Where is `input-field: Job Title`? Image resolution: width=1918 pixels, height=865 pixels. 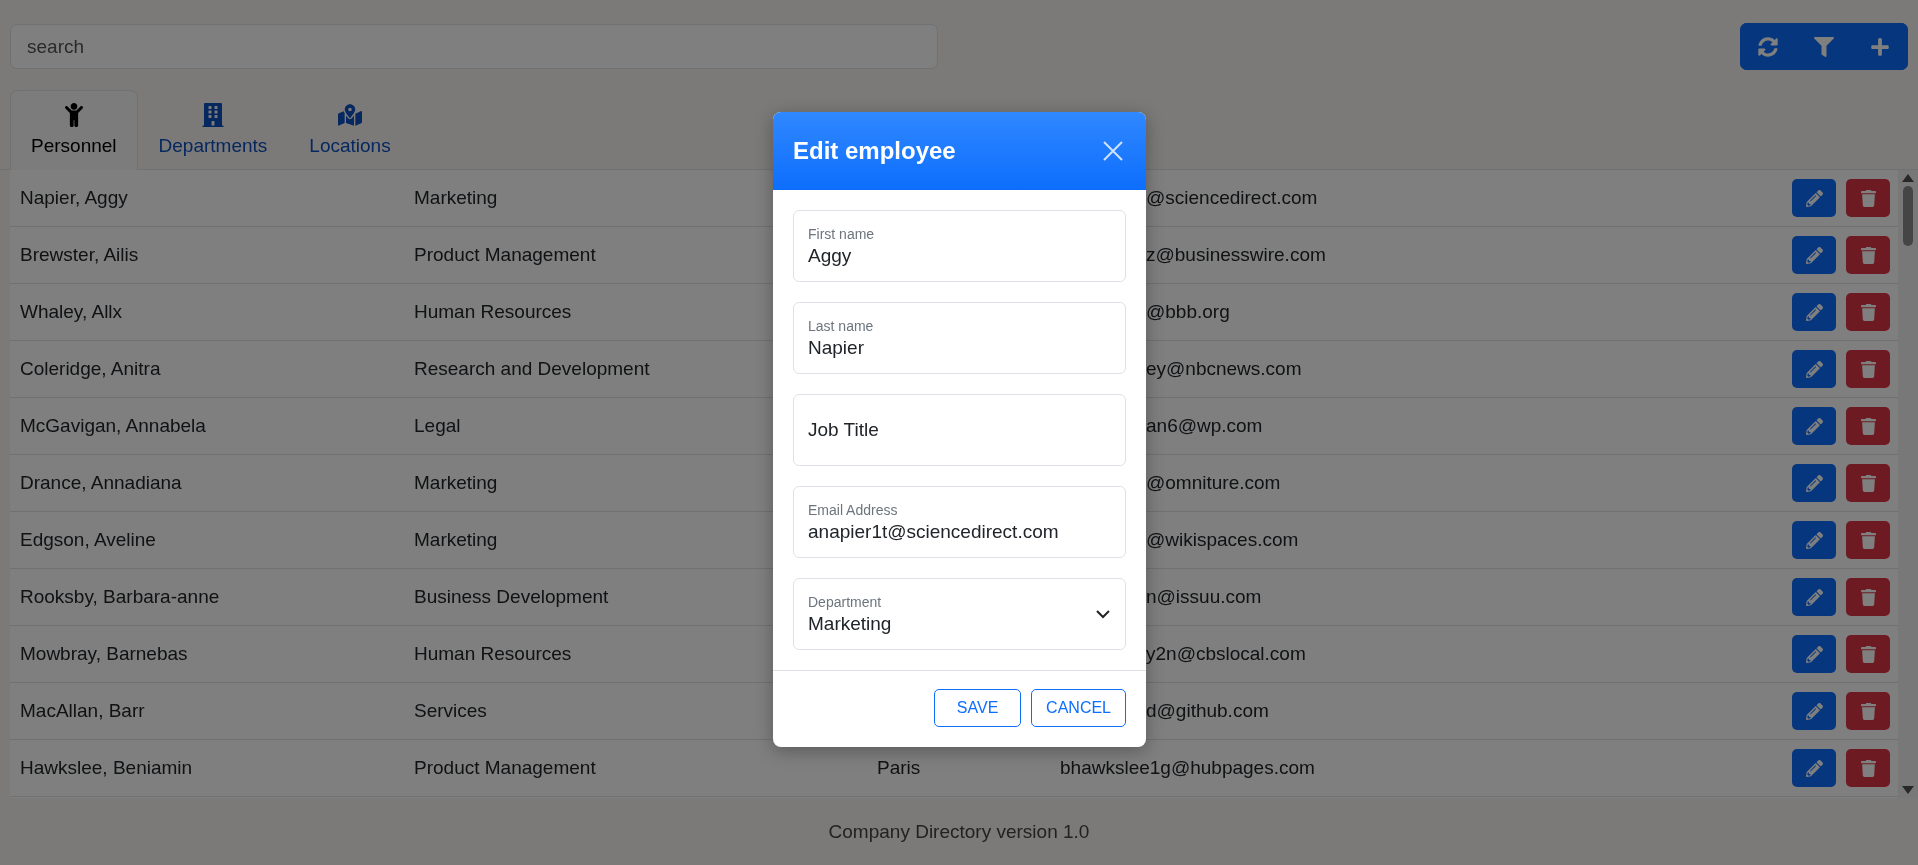
input-field: Job Title is located at coordinates (959, 430).